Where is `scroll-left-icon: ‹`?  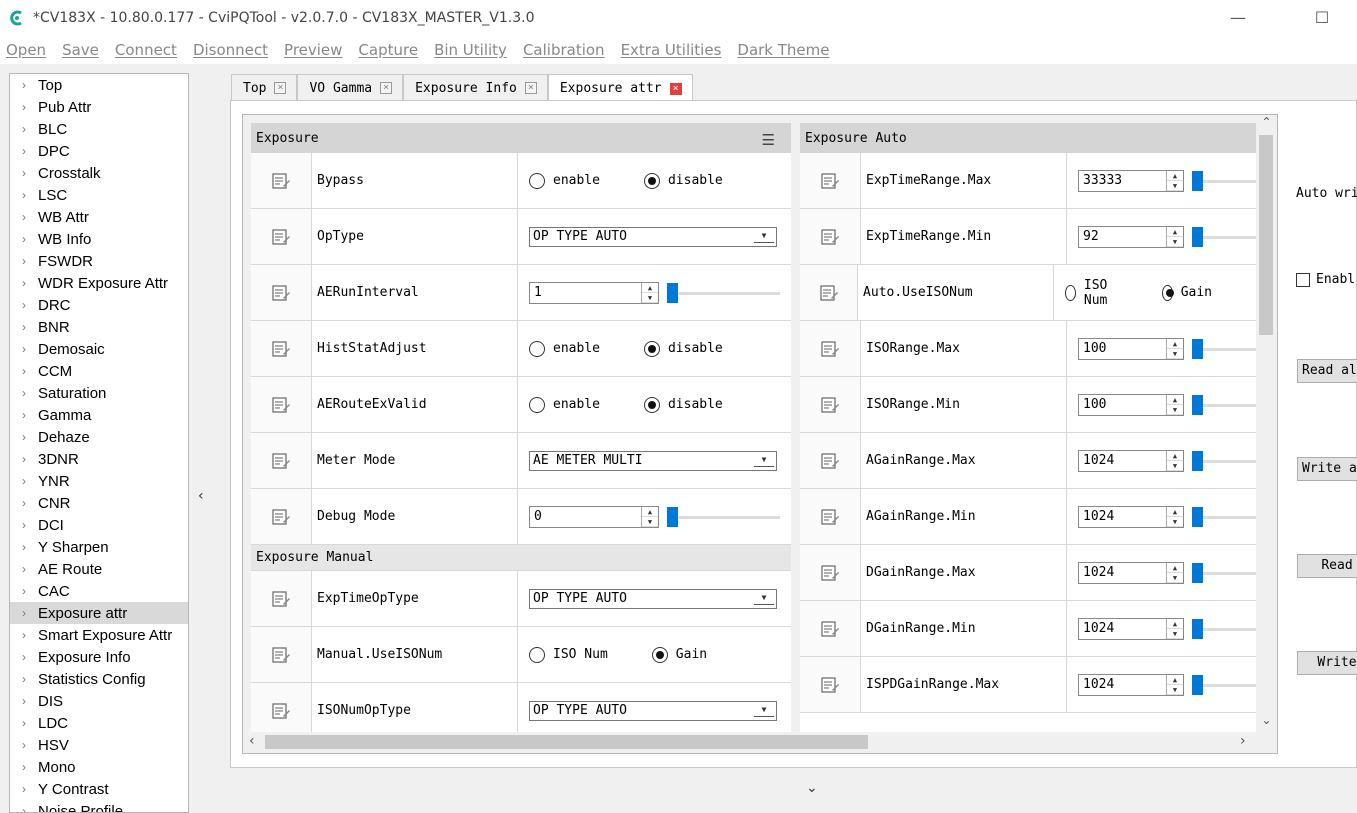
scroll-left-icon: ‹ is located at coordinates (252, 741).